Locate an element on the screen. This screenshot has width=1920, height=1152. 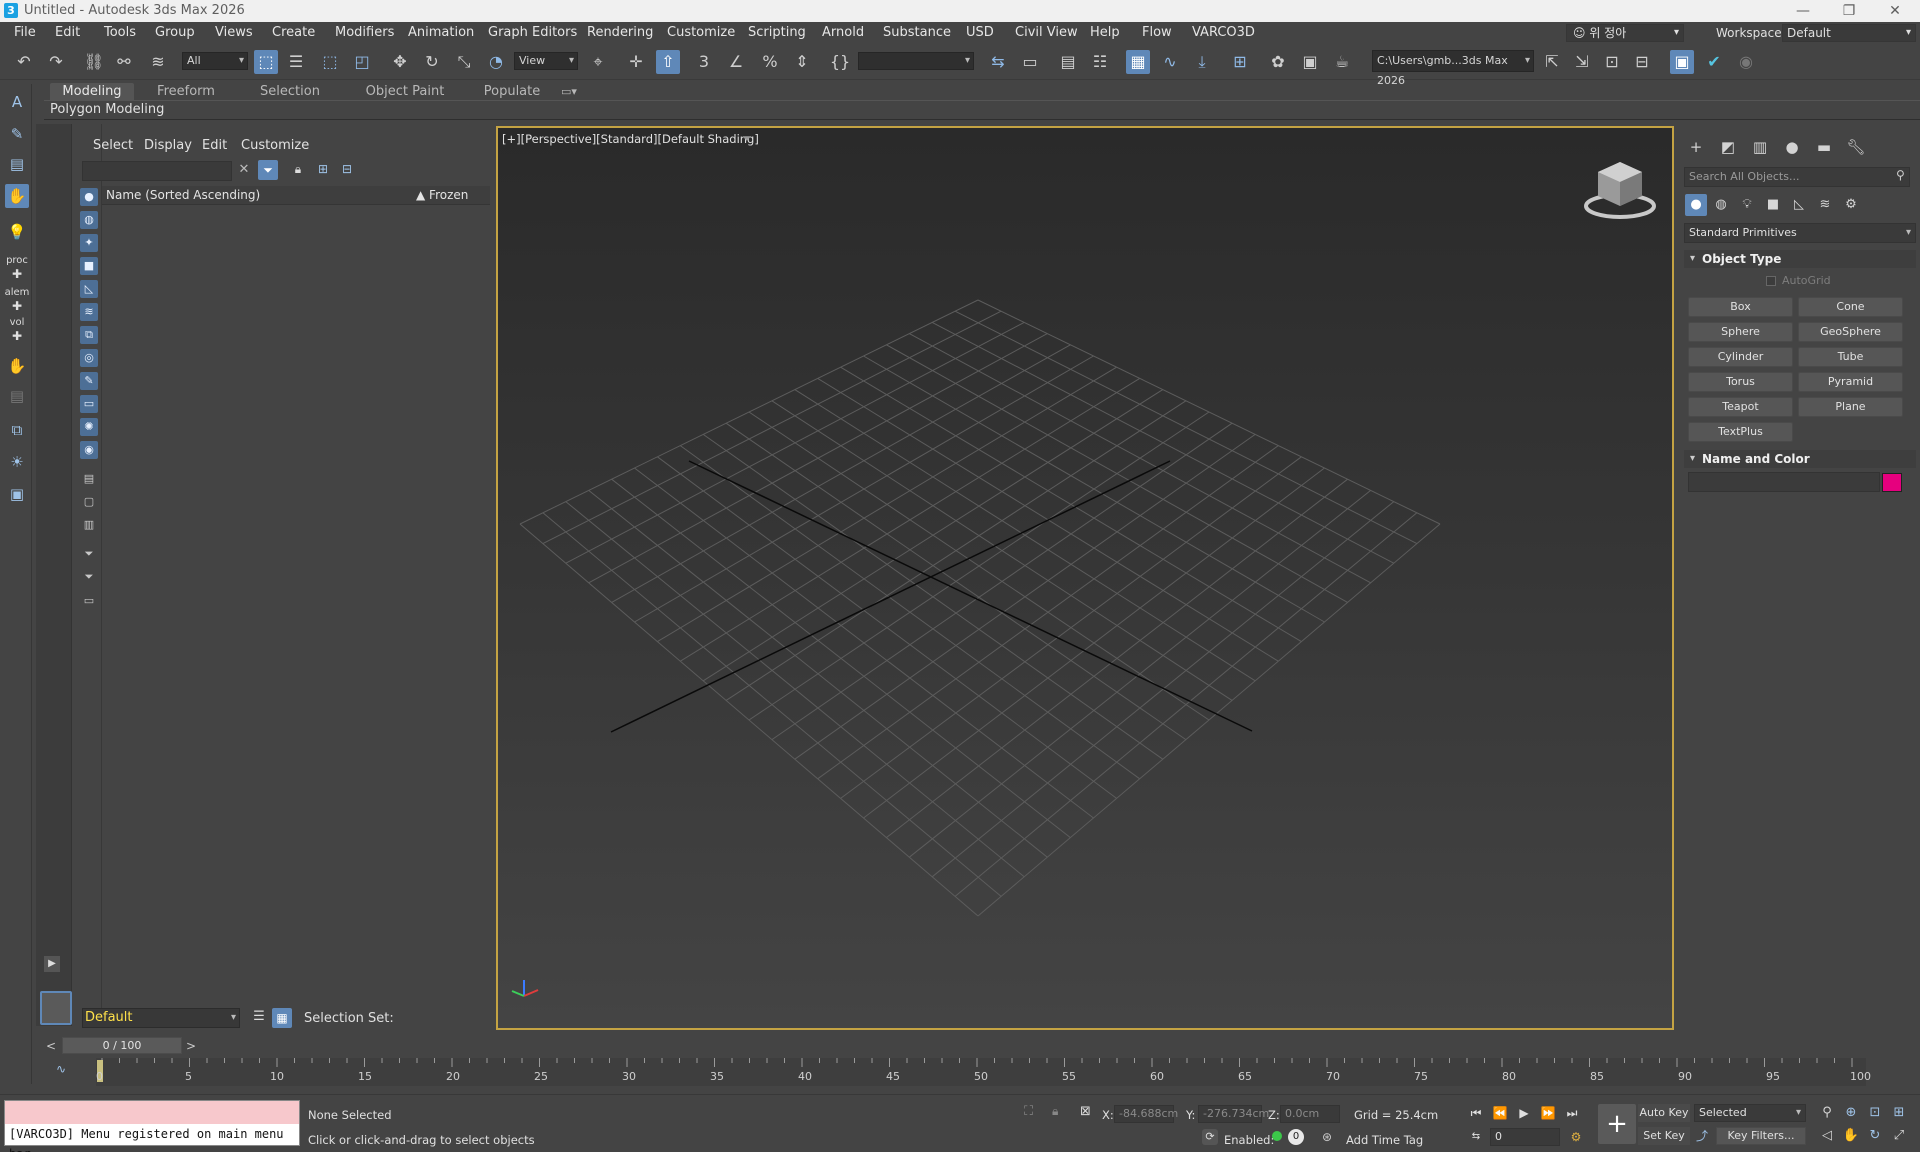
menu-create: Create is located at coordinates (293, 32).